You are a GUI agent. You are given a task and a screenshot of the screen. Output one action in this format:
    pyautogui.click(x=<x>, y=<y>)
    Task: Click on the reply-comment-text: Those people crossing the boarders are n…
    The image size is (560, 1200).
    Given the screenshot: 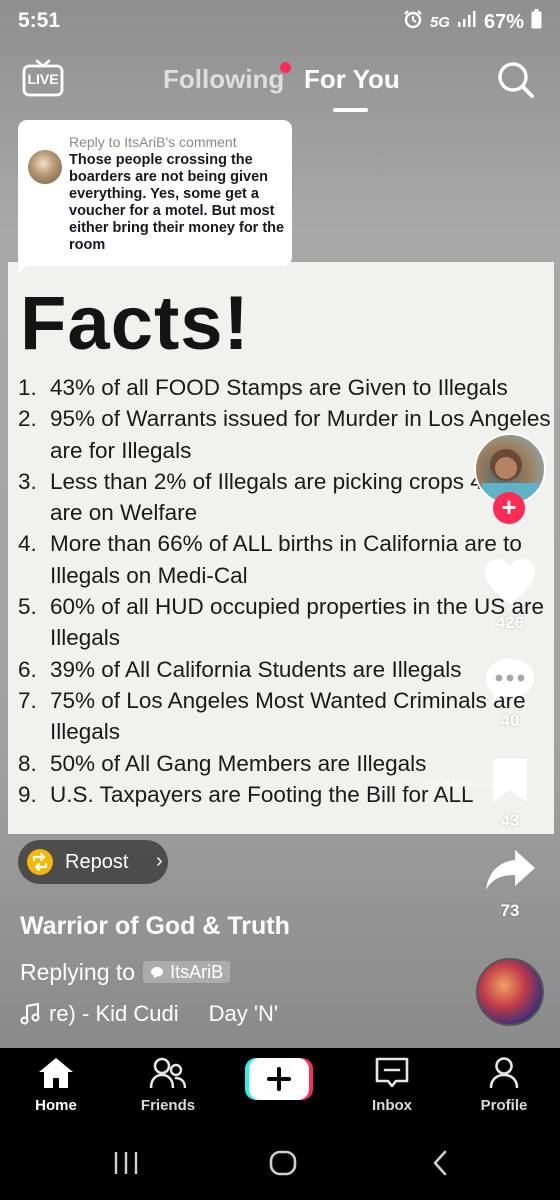 What is the action you would take?
    pyautogui.click(x=177, y=202)
    